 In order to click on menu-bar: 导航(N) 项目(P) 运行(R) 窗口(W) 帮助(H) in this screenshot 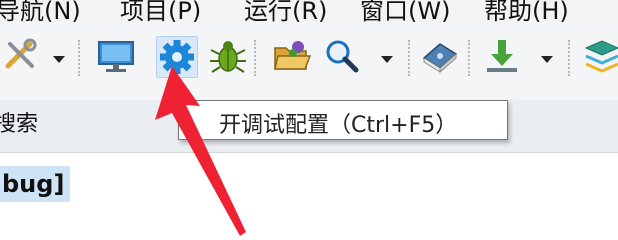, I will do `click(309, 11)`.